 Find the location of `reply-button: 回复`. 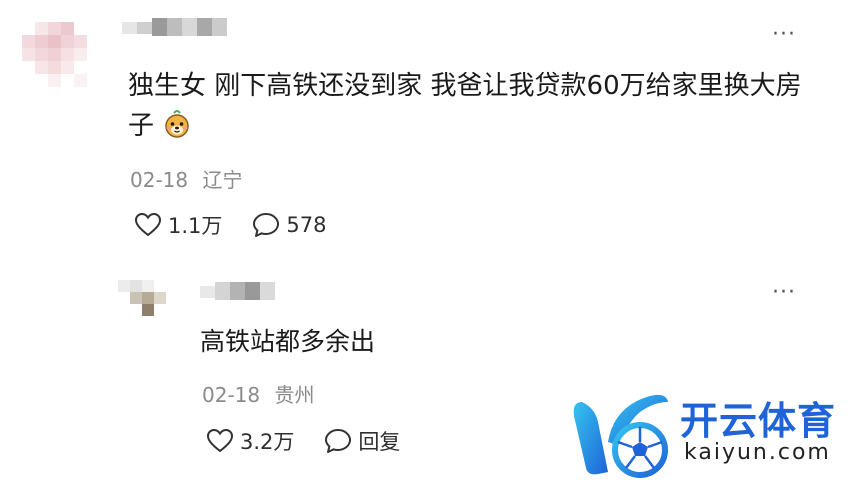

reply-button: 回复 is located at coordinates (362, 441).